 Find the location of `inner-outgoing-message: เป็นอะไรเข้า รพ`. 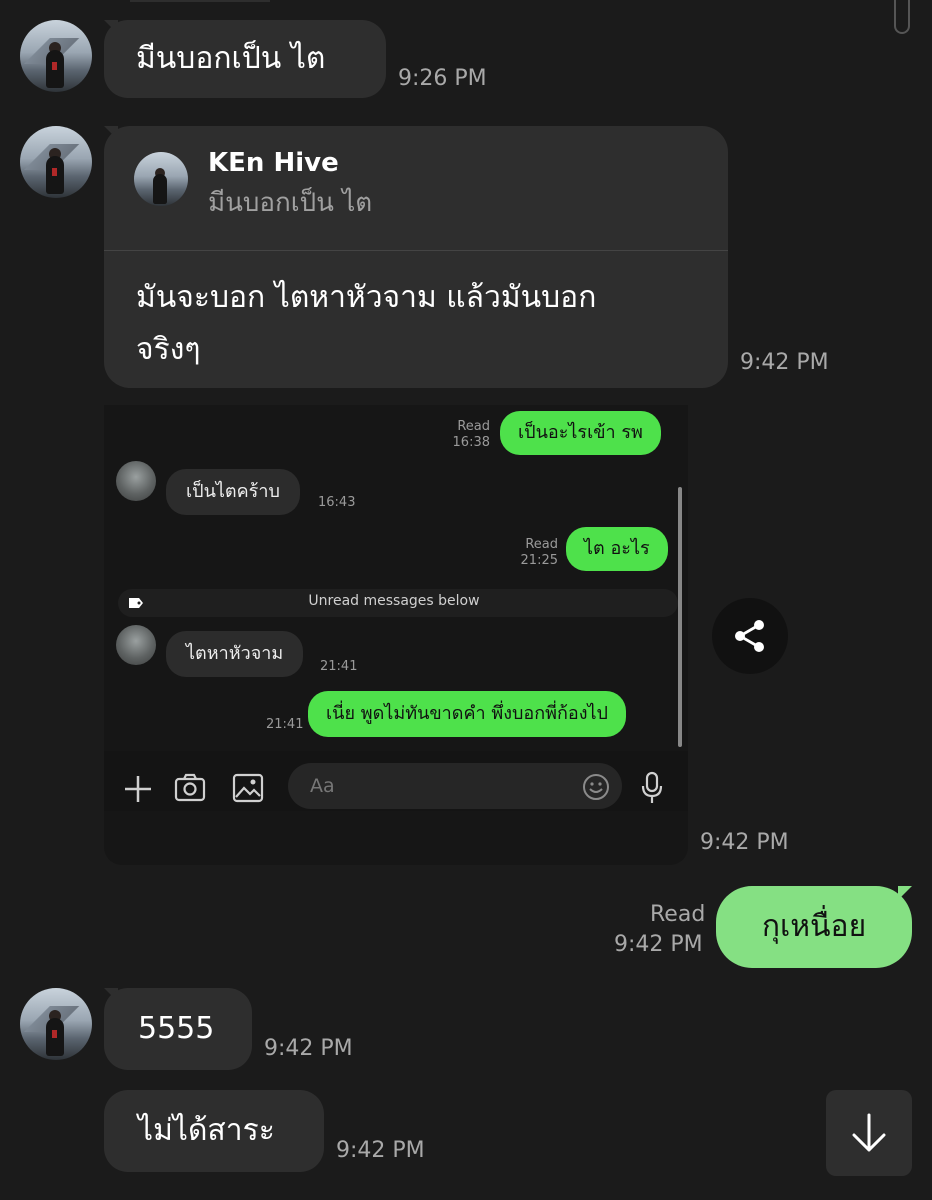

inner-outgoing-message: เป็นอะไรเข้า รพ is located at coordinates (580, 433).